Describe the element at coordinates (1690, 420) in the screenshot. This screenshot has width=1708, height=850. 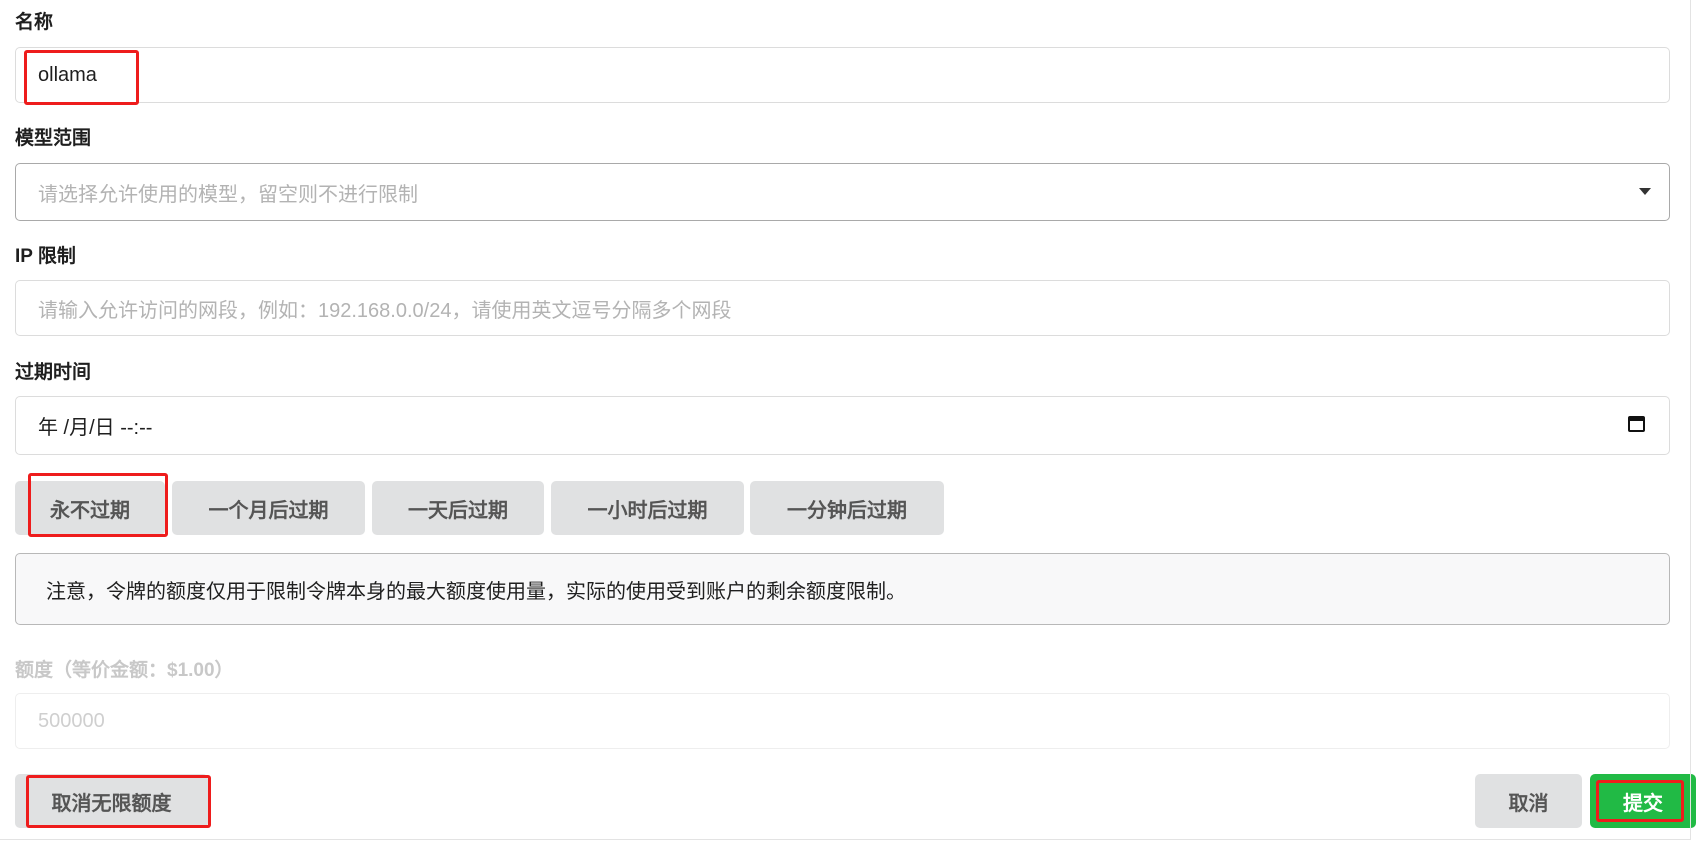
I see `card-border-right` at that location.